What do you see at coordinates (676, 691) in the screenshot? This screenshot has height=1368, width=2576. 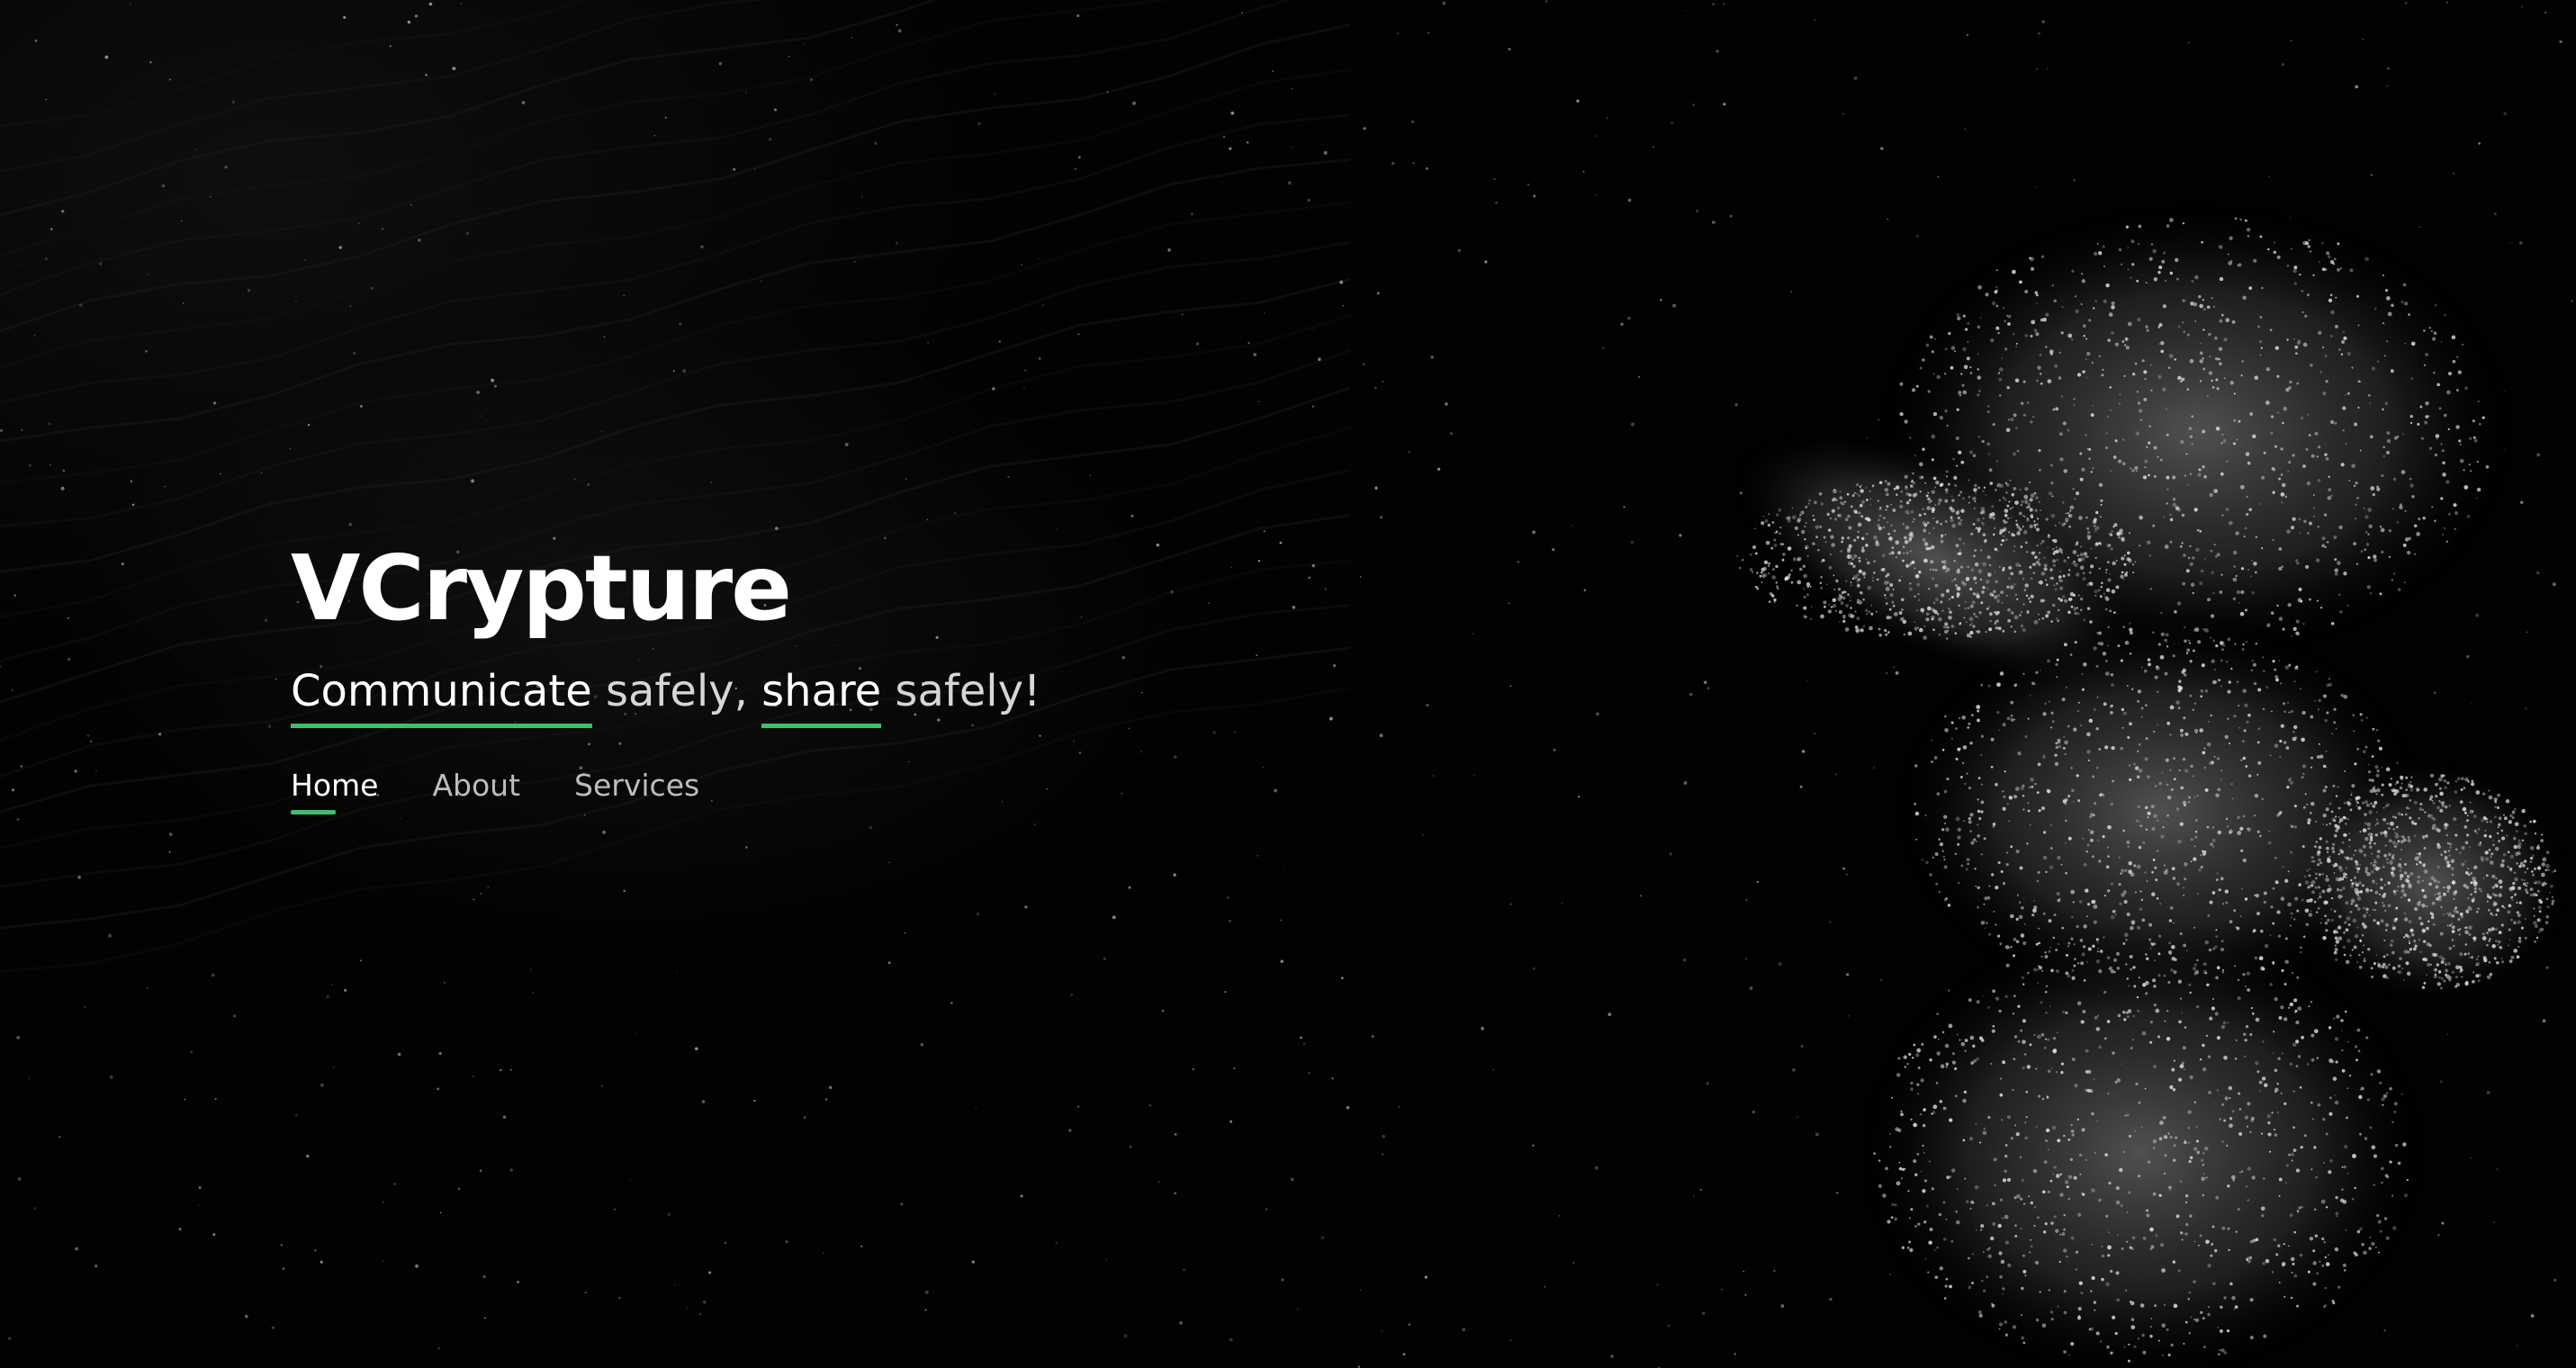 I see `tagline-text-safely-1: safely,` at bounding box center [676, 691].